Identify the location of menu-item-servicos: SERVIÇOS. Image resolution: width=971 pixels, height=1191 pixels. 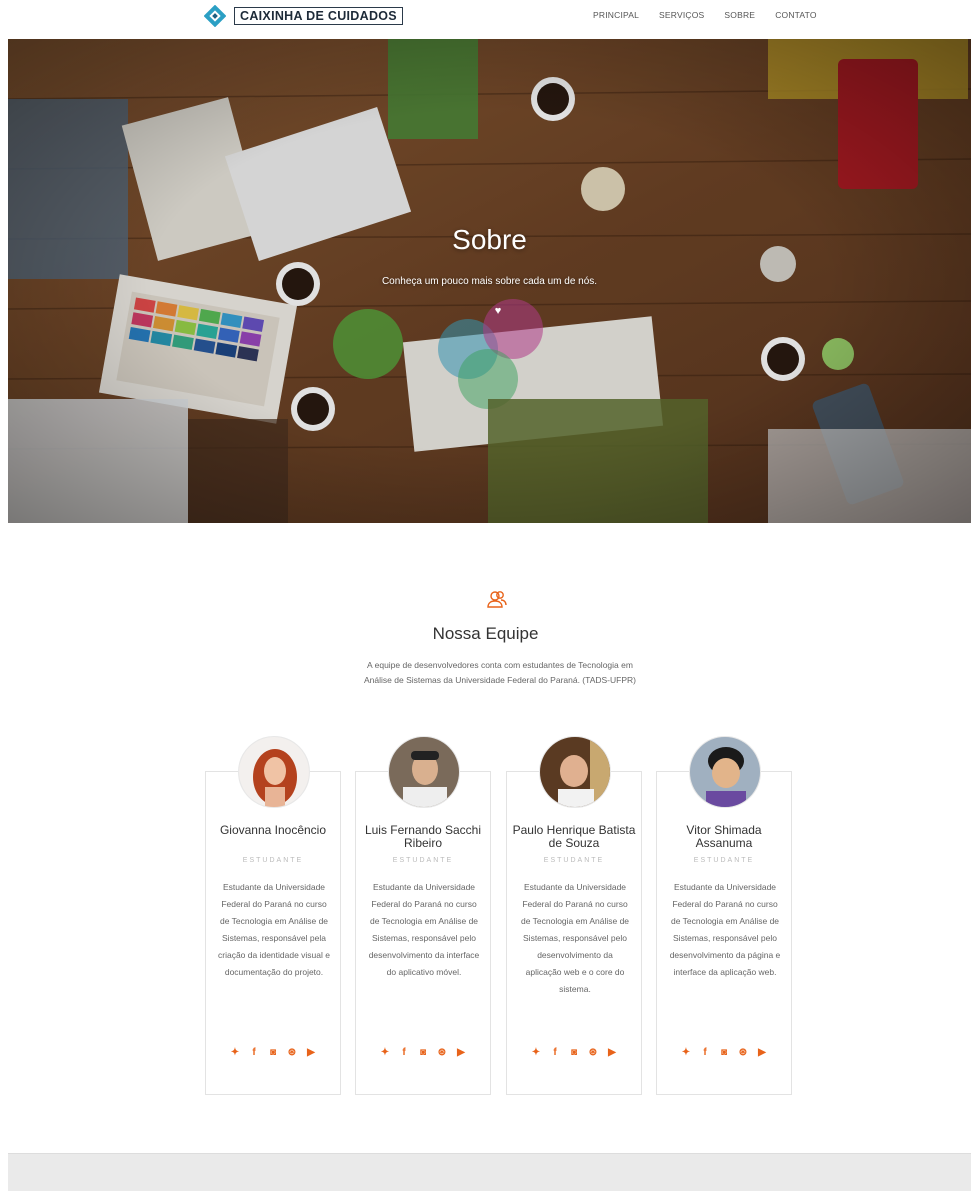
(681, 15).